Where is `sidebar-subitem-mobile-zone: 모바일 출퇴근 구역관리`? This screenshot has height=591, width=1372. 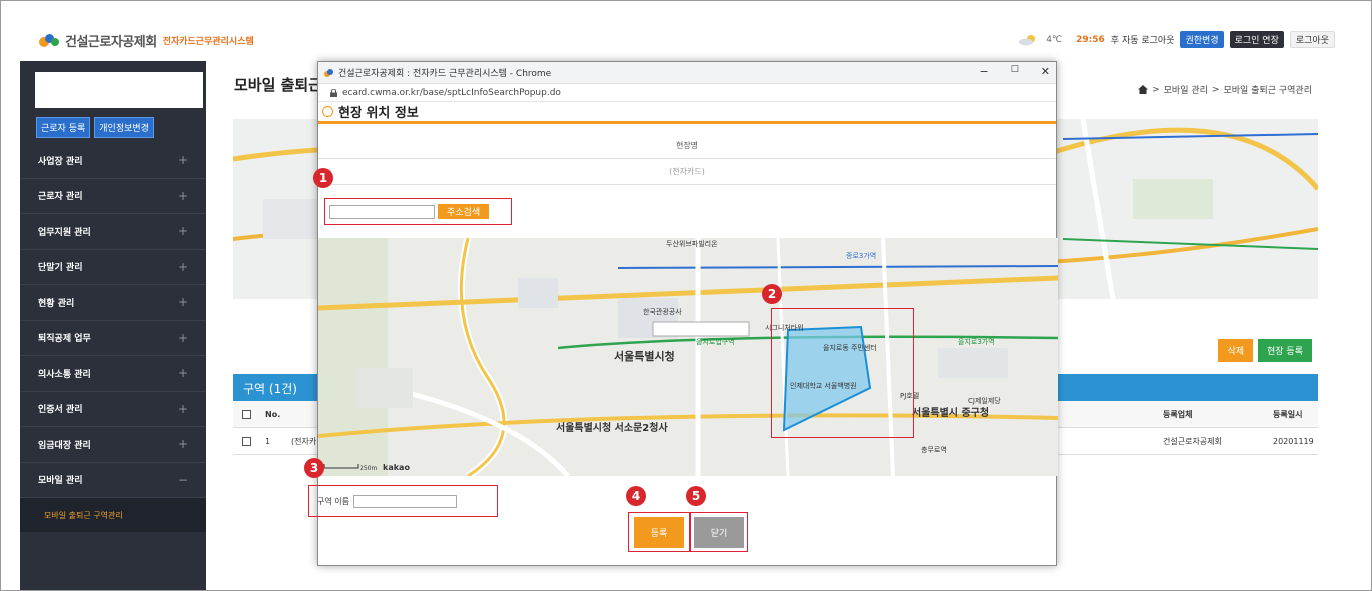
sidebar-subitem-mobile-zone: 모바일 출퇴근 구역관리 is located at coordinates (113, 515).